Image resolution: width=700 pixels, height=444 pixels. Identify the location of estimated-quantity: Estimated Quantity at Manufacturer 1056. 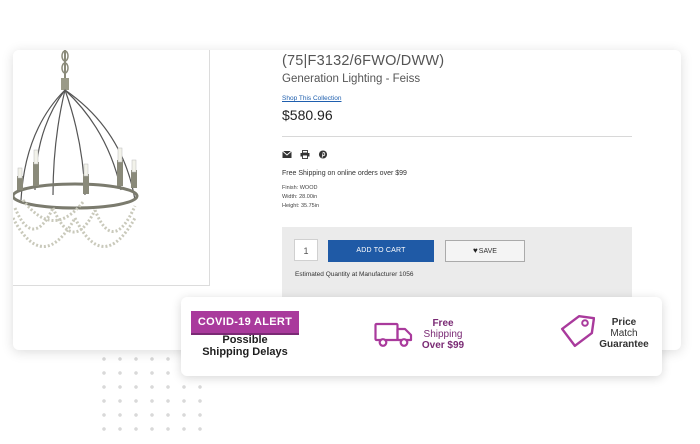
(354, 274).